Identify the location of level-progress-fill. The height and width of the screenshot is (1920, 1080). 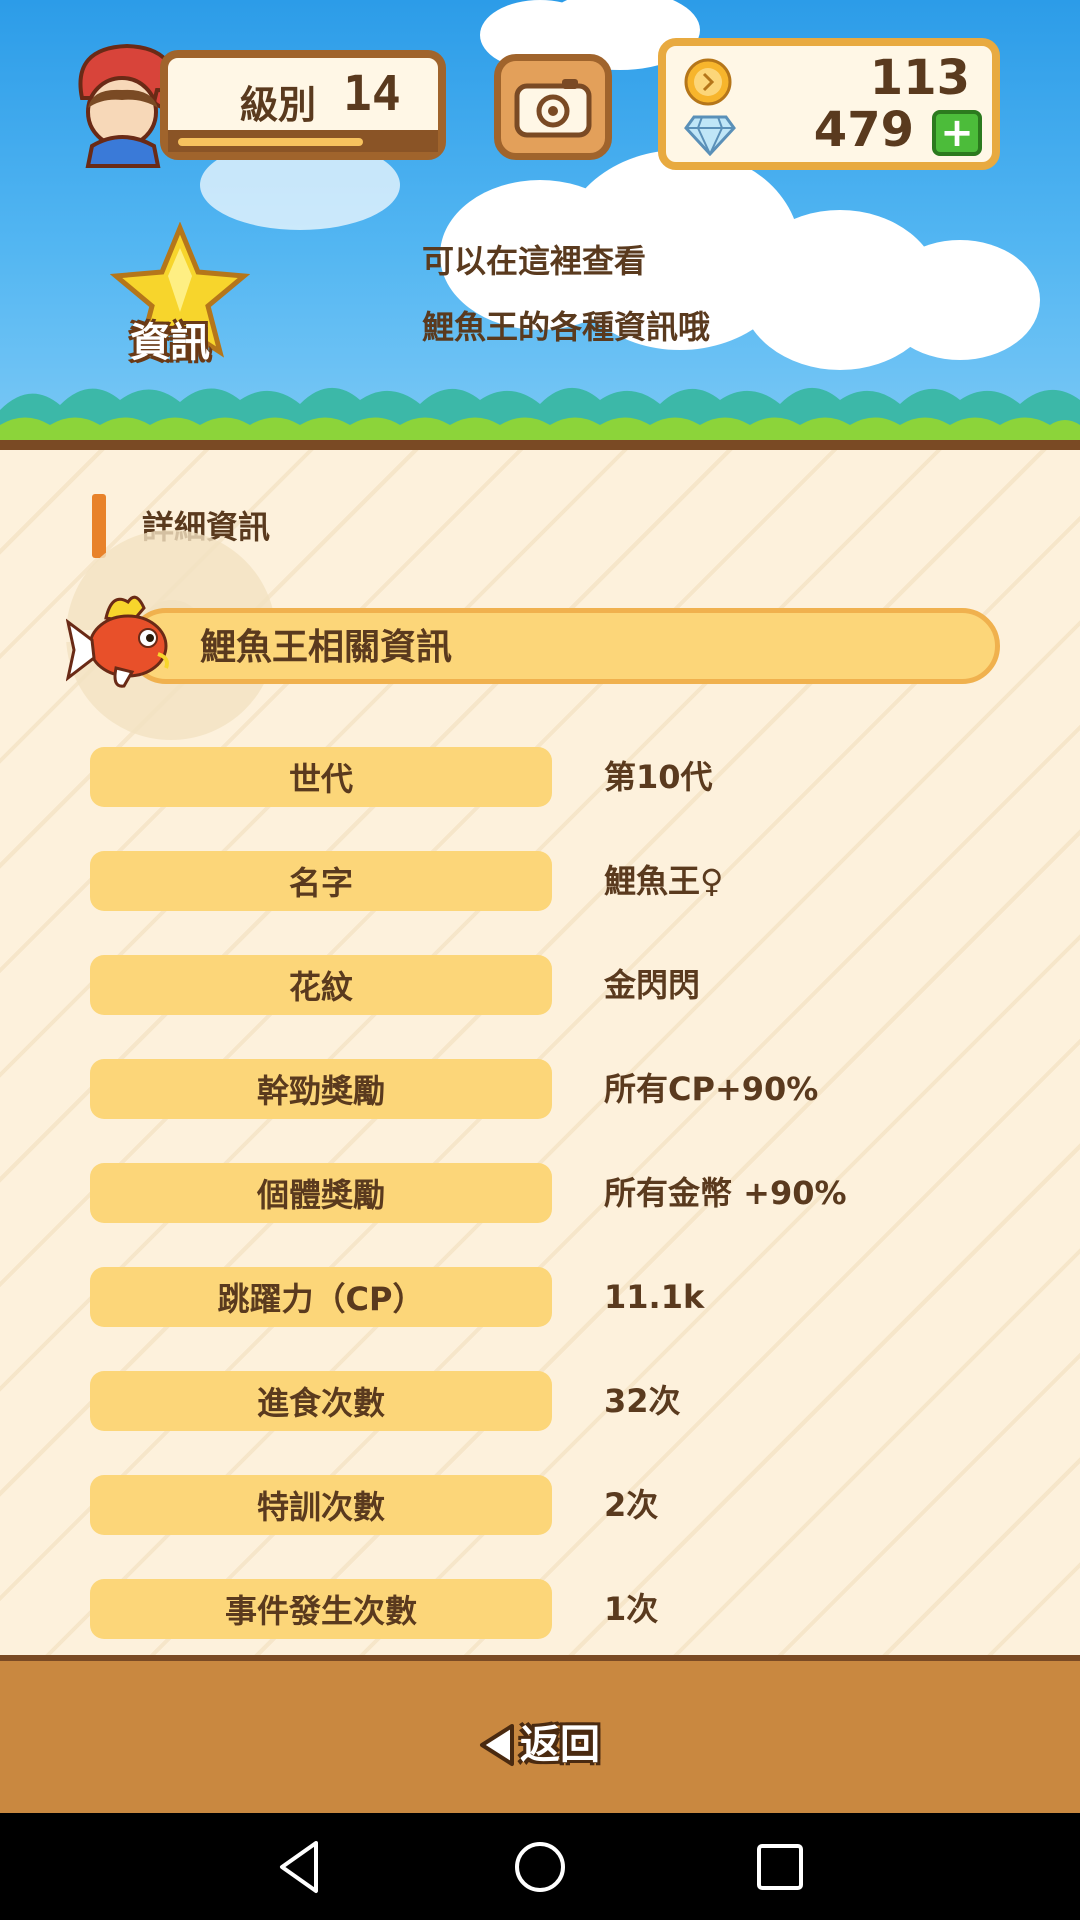
(270, 142).